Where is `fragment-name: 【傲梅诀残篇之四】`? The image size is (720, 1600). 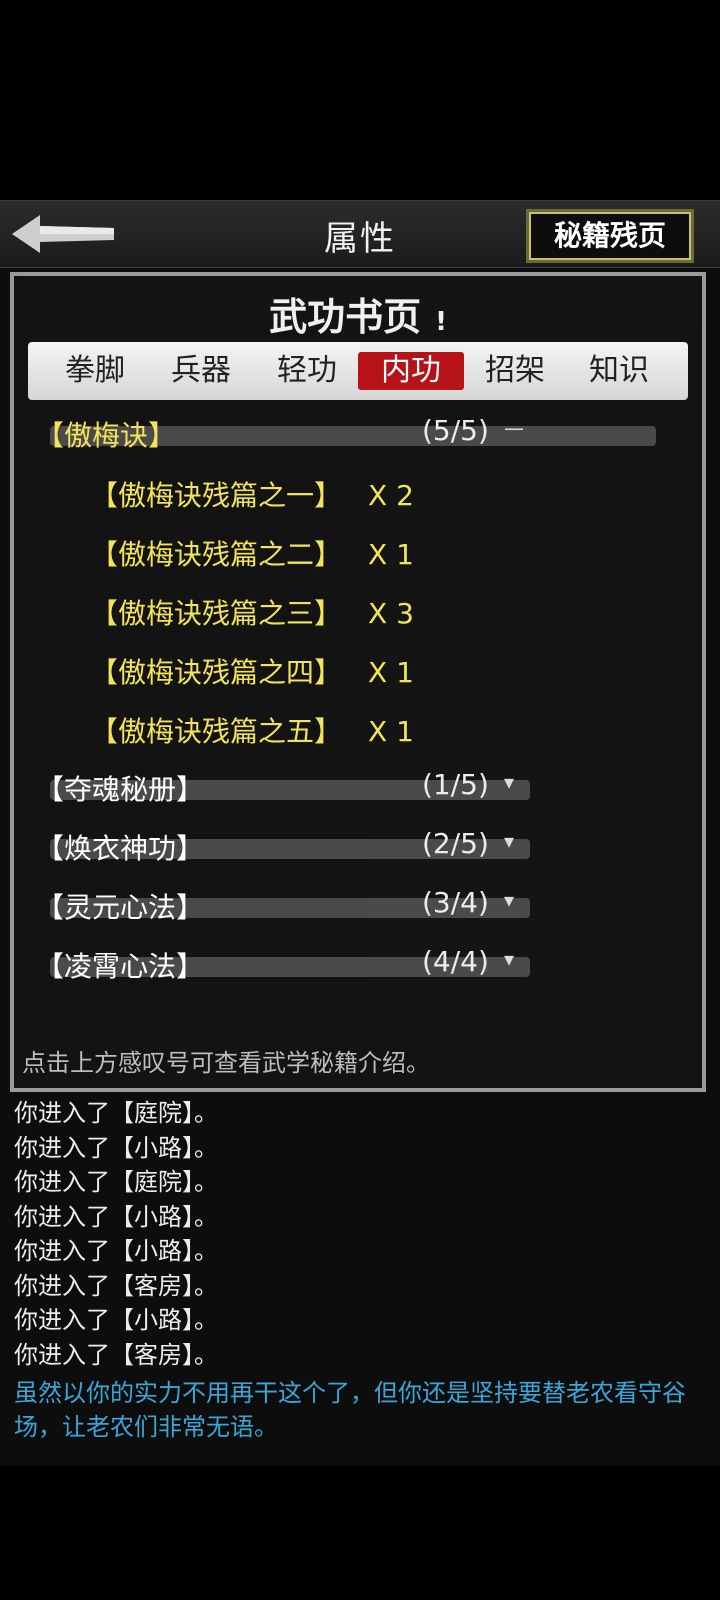 fragment-name: 【傲梅诀残篇之四】 is located at coordinates (216, 672).